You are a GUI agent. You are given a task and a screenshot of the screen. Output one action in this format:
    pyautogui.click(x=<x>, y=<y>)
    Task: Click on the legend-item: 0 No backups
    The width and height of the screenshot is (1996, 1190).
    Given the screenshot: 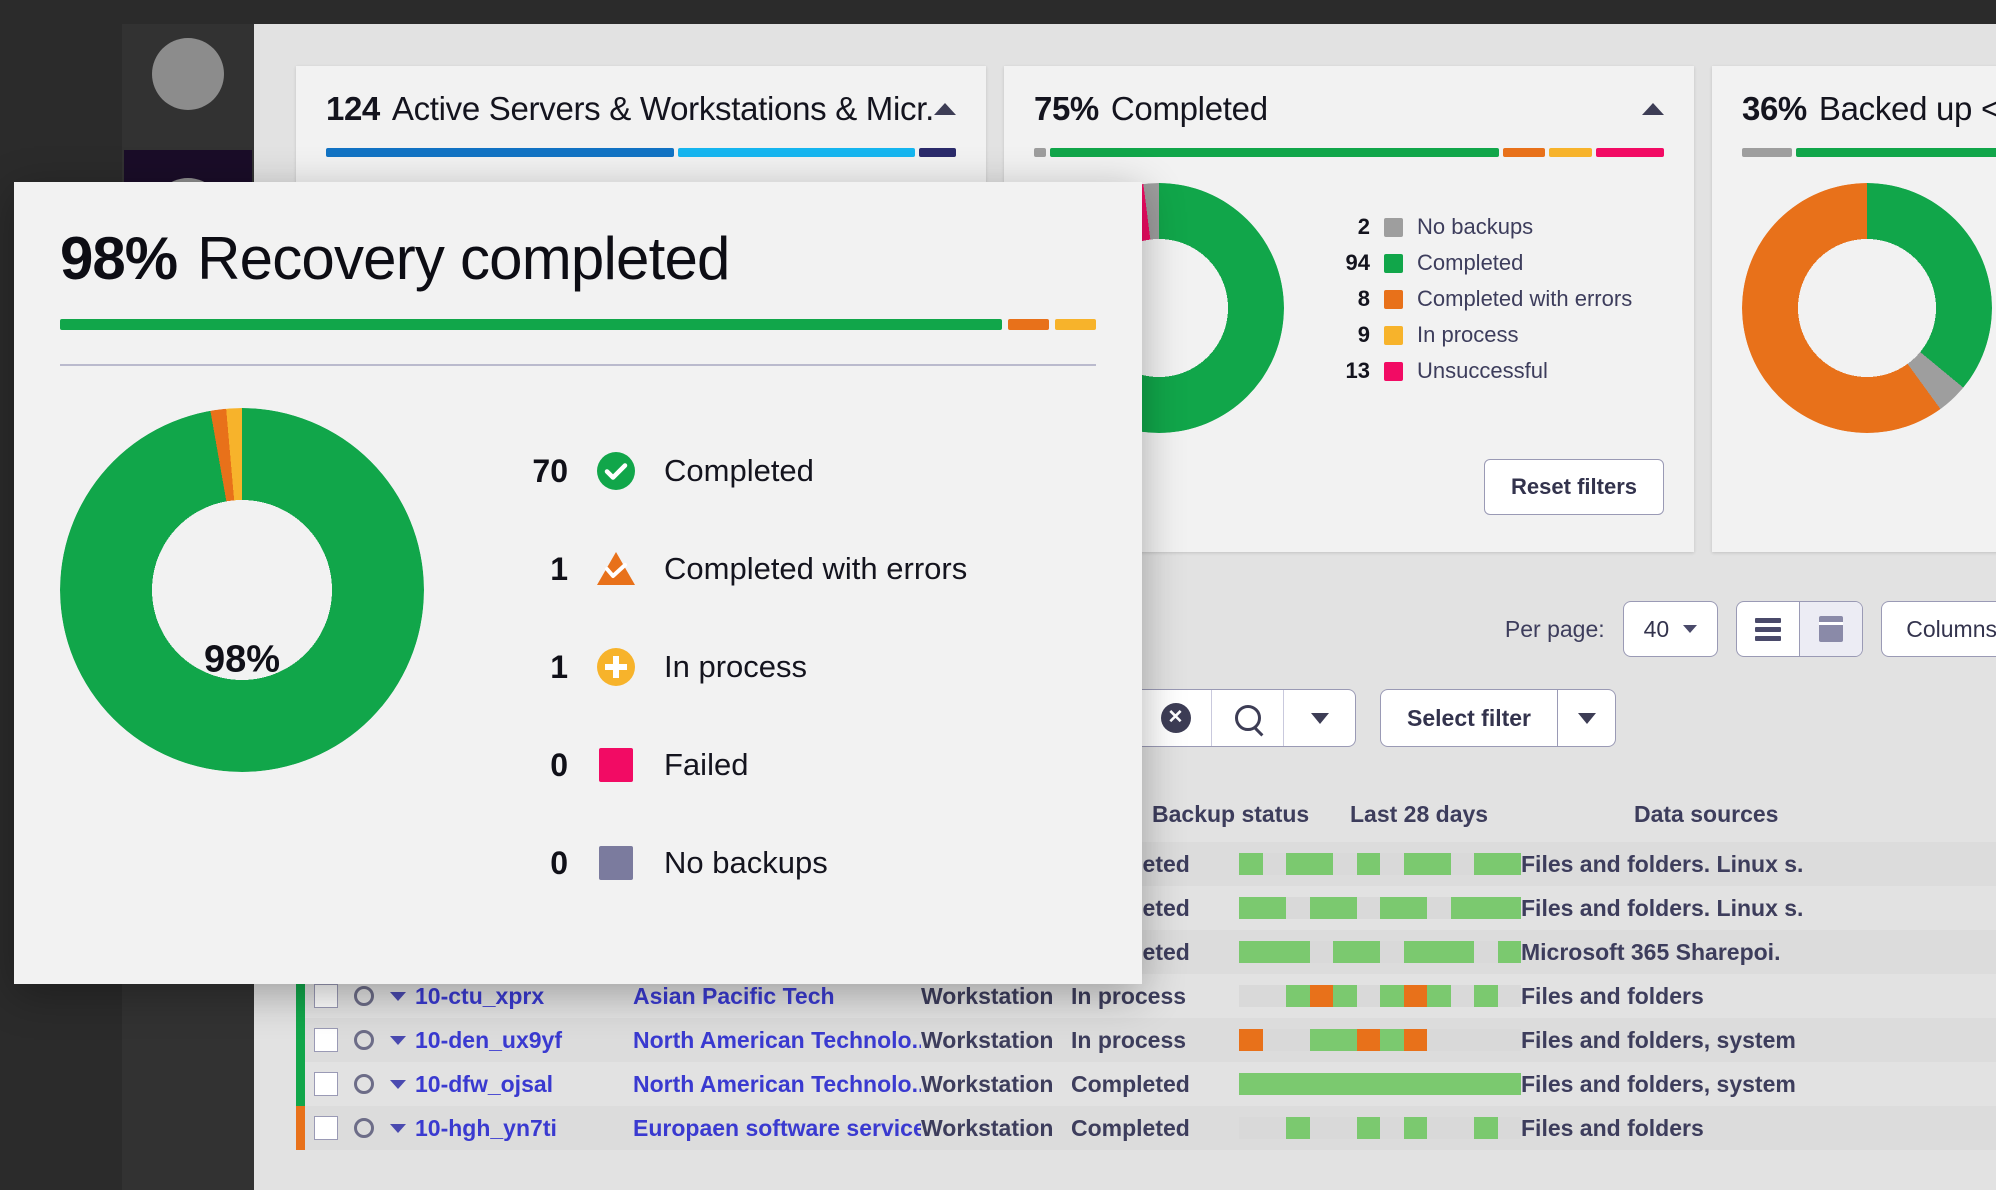 What is the action you would take?
    pyautogui.click(x=741, y=863)
    